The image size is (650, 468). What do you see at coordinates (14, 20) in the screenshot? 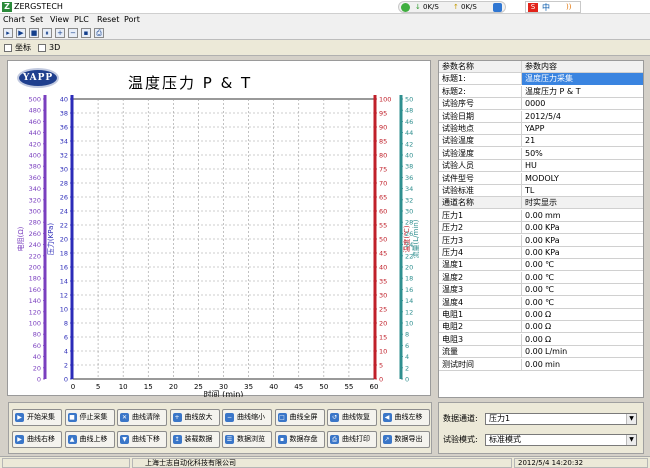
I see `menu-chart: Chart` at bounding box center [14, 20].